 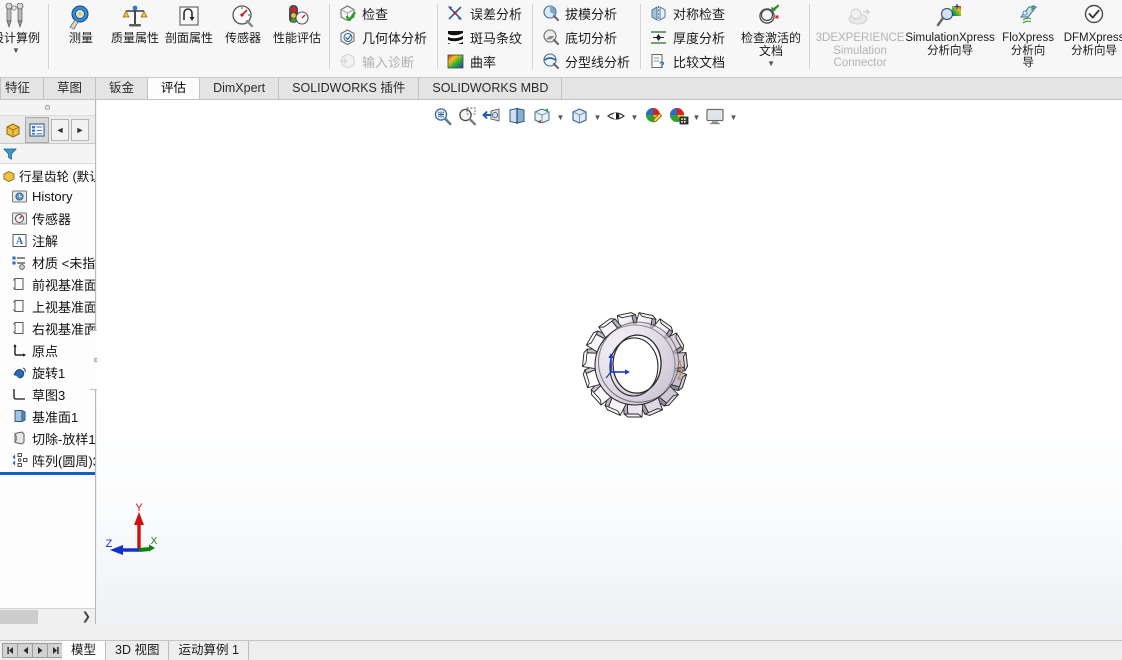 What do you see at coordinates (47, 416) in the screenshot?
I see `tree-item-plane1: 基准面1` at bounding box center [47, 416].